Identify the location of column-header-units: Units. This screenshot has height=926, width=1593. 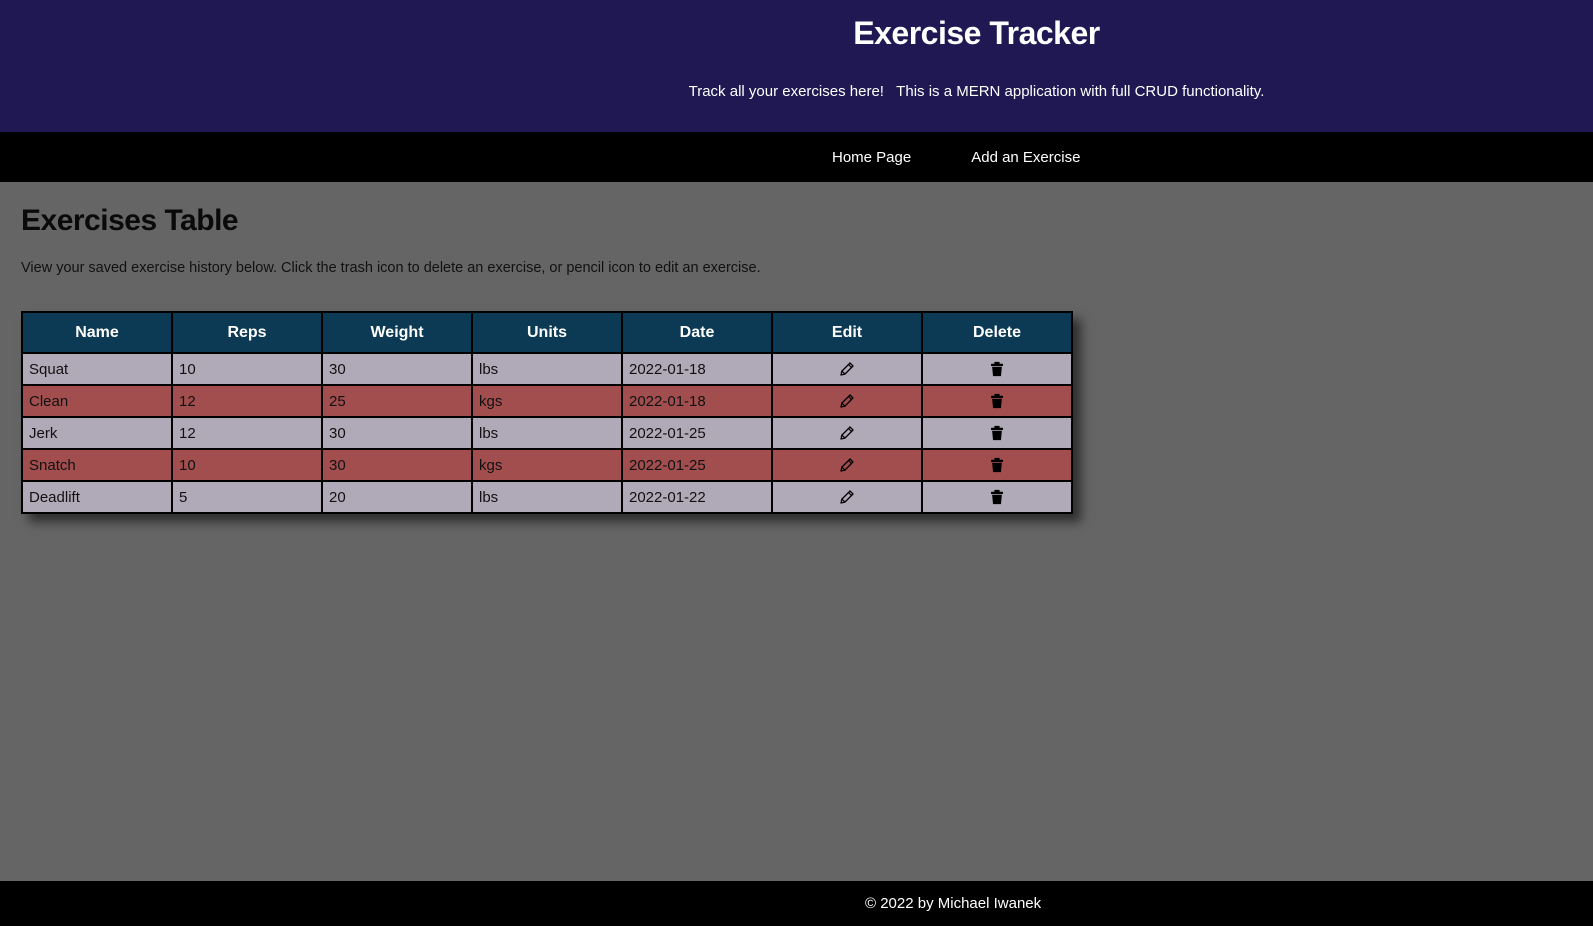
(547, 332).